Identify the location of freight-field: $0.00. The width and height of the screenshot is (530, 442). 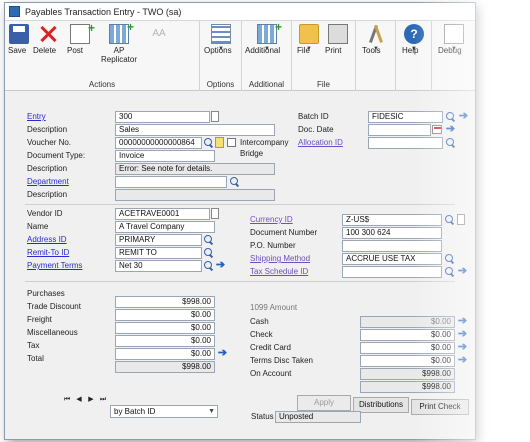
(165, 328).